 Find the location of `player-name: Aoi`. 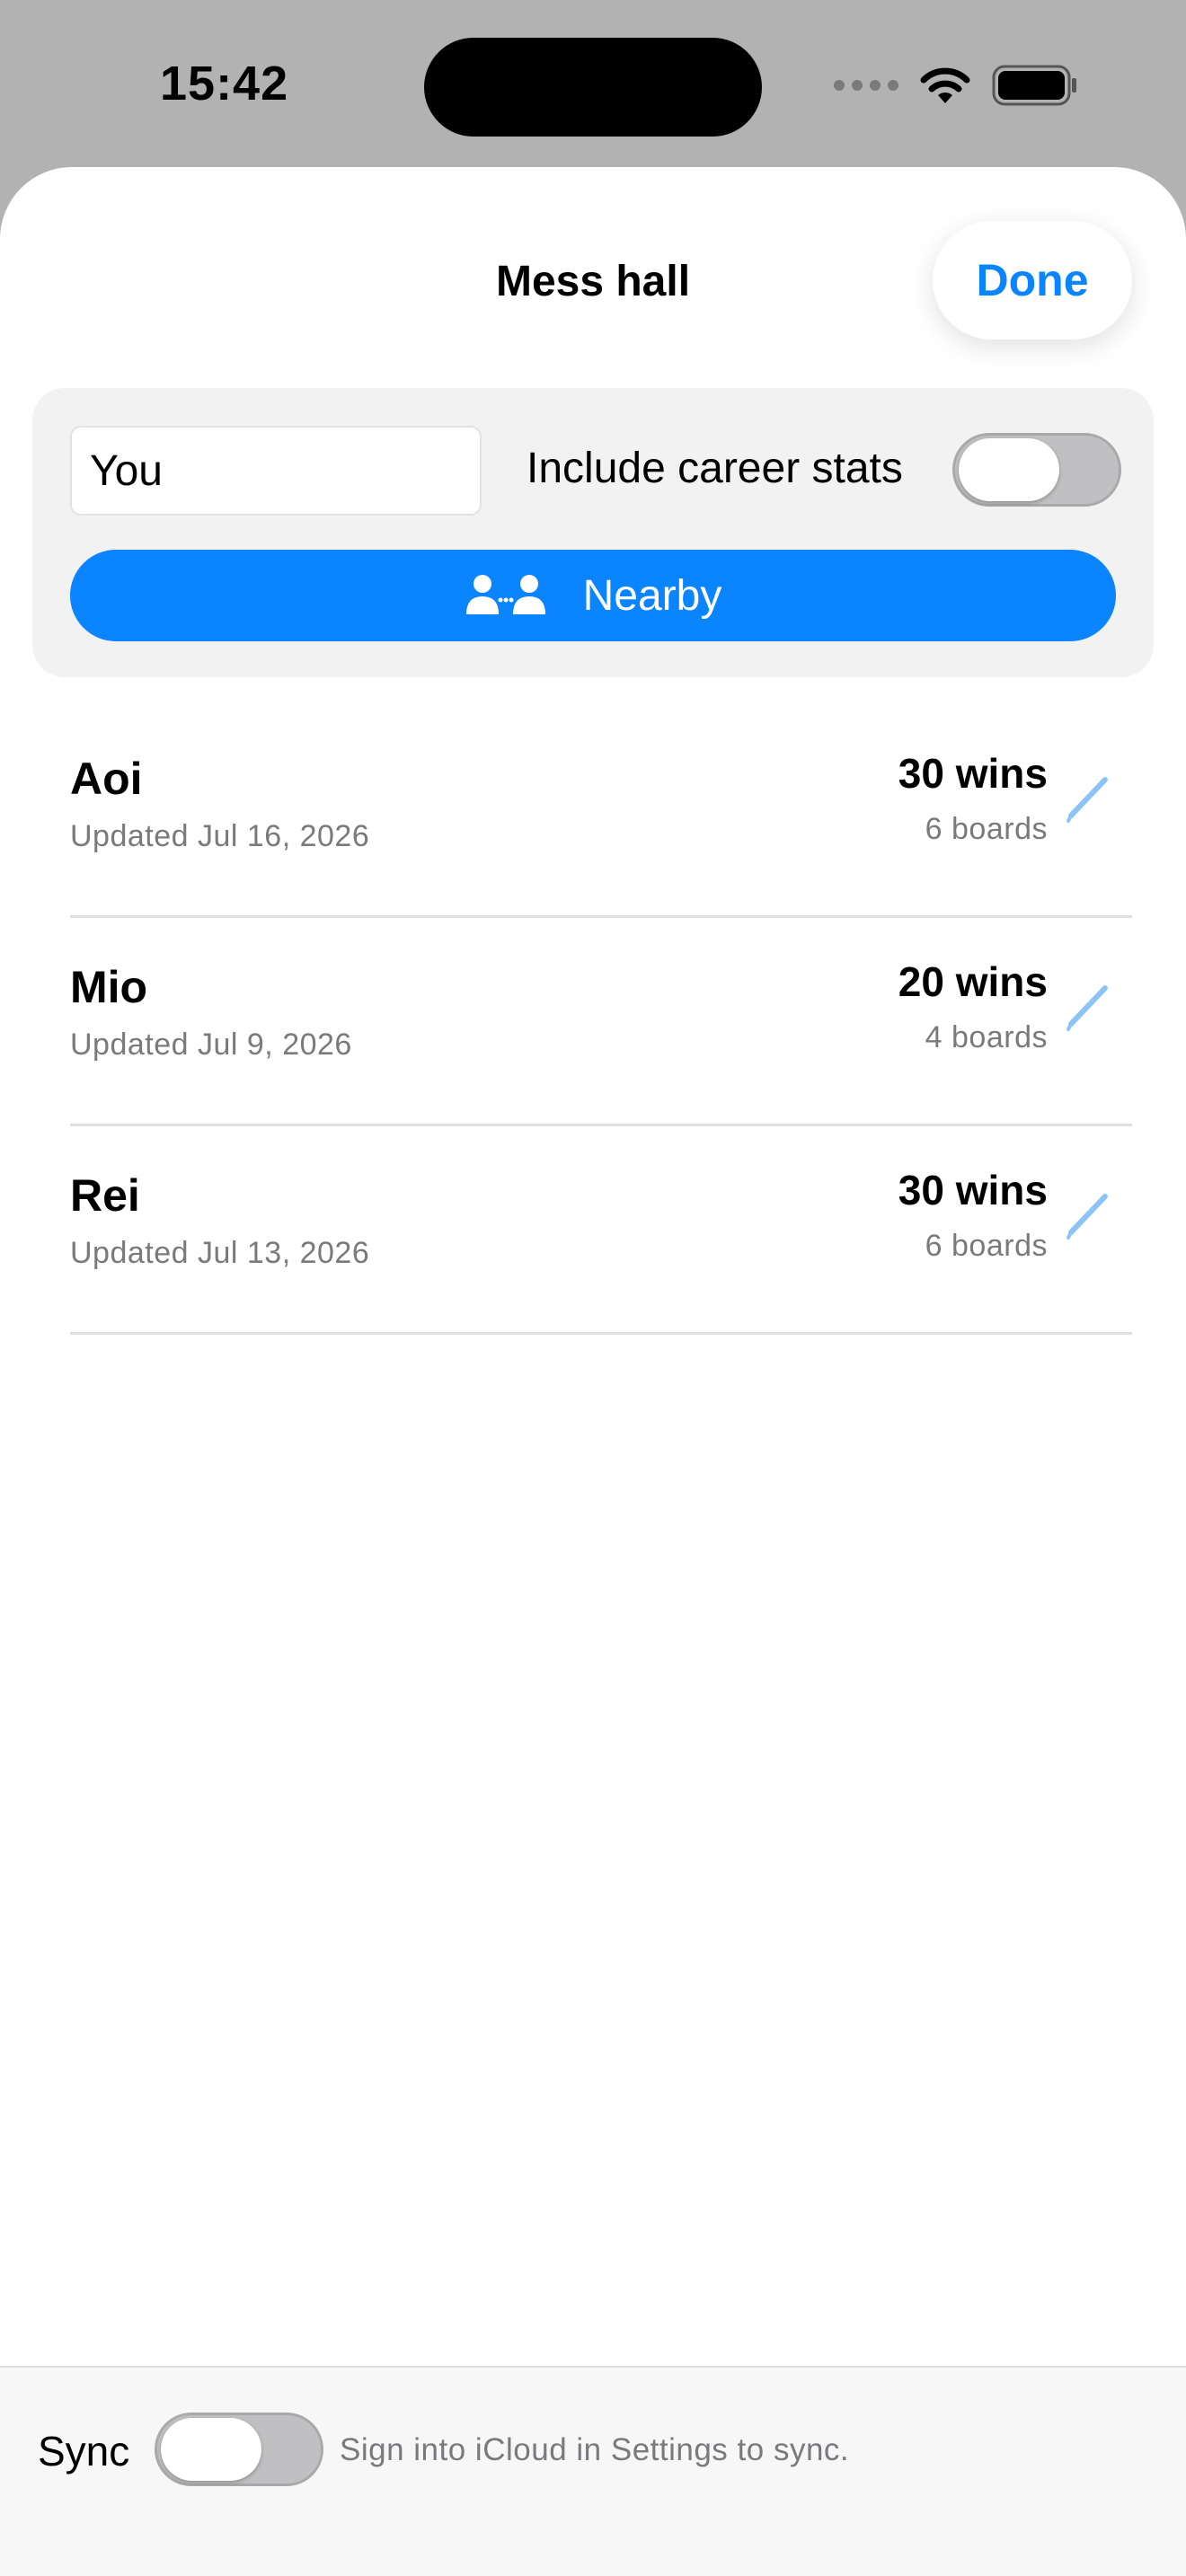

player-name: Aoi is located at coordinates (106, 779).